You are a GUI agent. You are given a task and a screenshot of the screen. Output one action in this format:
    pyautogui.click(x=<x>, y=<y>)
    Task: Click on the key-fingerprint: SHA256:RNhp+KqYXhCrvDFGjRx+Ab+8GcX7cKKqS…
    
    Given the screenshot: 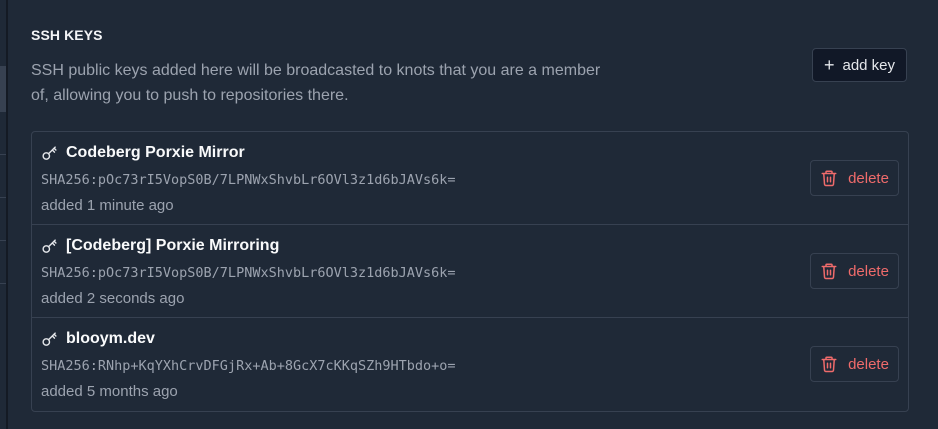 What is the action you would take?
    pyautogui.click(x=248, y=366)
    